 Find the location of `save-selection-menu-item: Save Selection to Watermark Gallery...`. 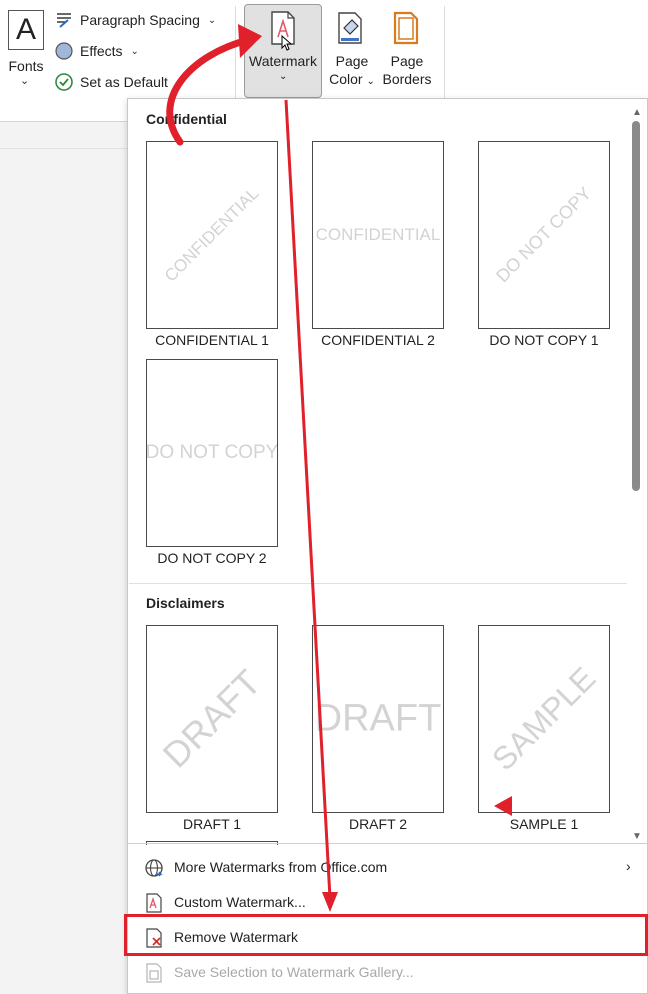

save-selection-menu-item: Save Selection to Watermark Gallery... is located at coordinates (387, 973).